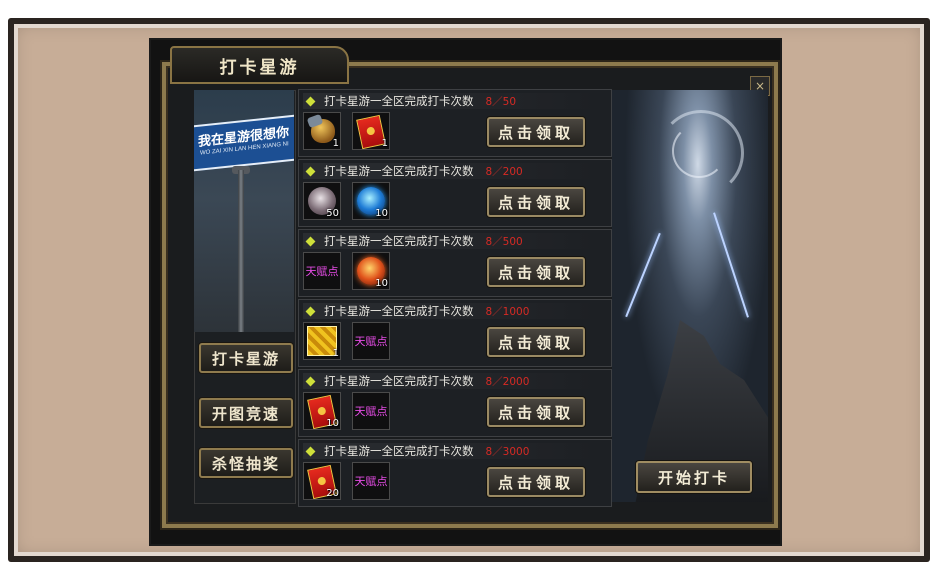 The width and height of the screenshot is (938, 588). I want to click on task-progress: 8／2000, so click(507, 381).